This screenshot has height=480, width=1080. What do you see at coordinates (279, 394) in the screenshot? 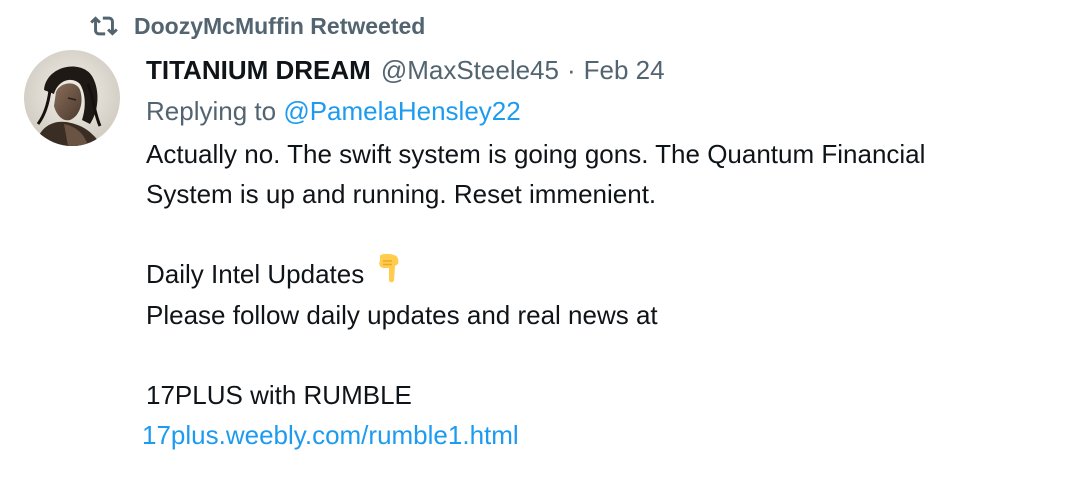
I see `body-line: 17PLUS with RUMBLE` at bounding box center [279, 394].